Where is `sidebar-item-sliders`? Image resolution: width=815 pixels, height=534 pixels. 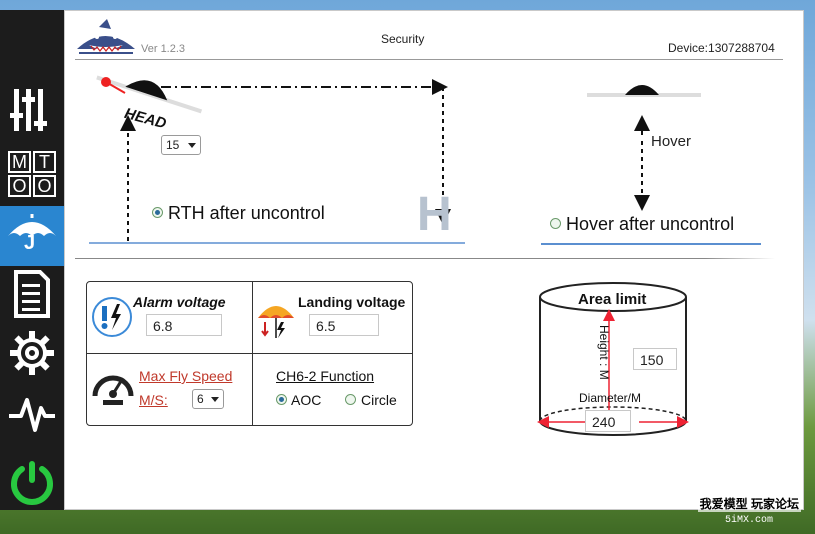 sidebar-item-sliders is located at coordinates (32, 110).